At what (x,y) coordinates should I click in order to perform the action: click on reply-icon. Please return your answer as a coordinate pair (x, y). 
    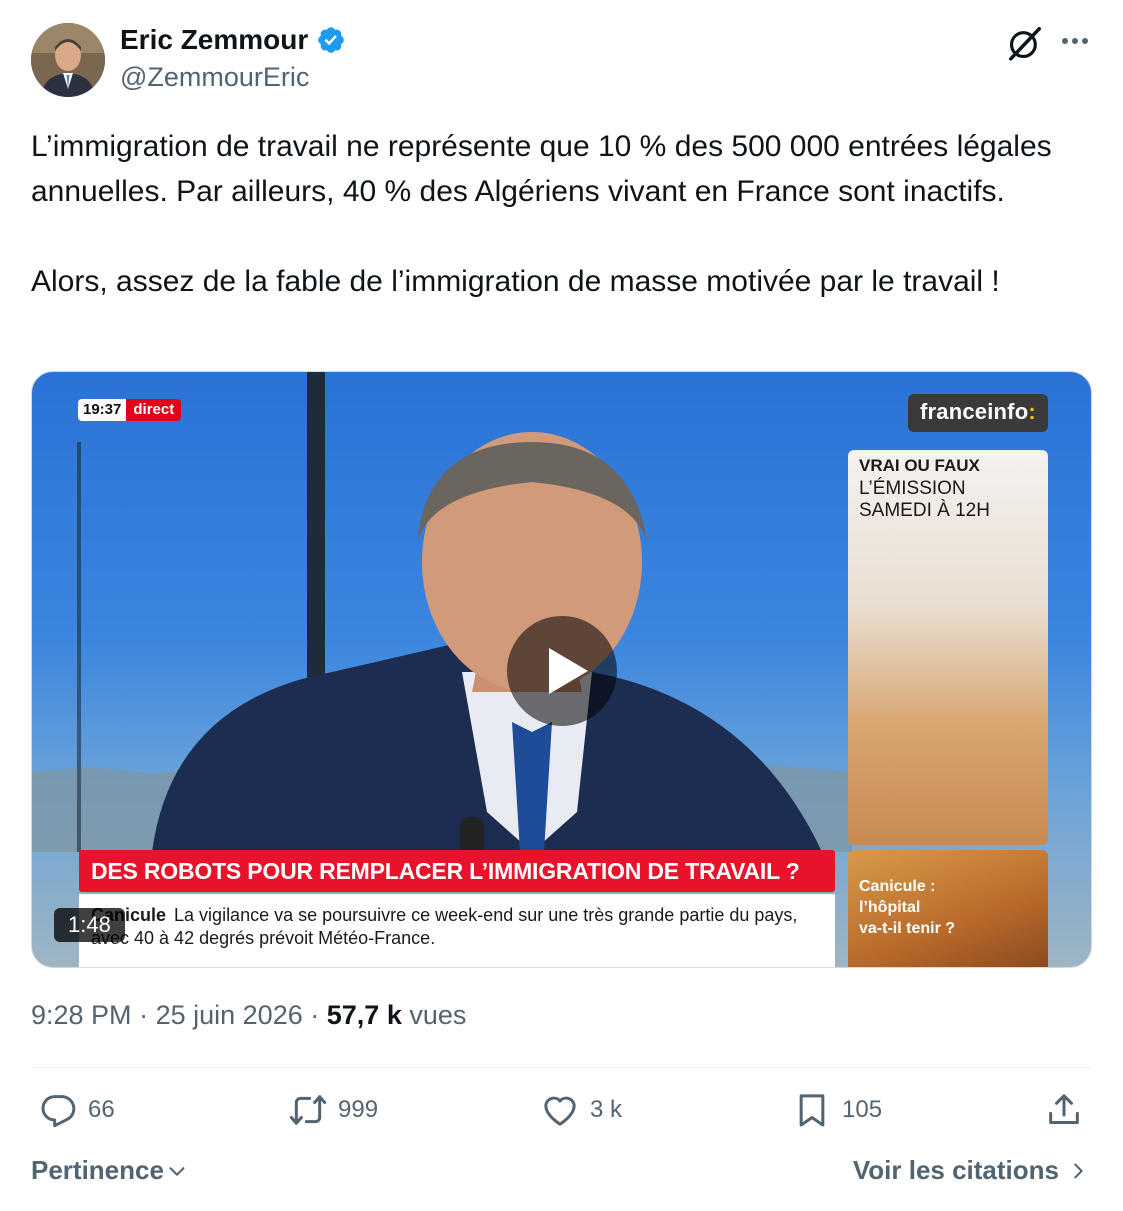
    Looking at the image, I should click on (58, 1111).